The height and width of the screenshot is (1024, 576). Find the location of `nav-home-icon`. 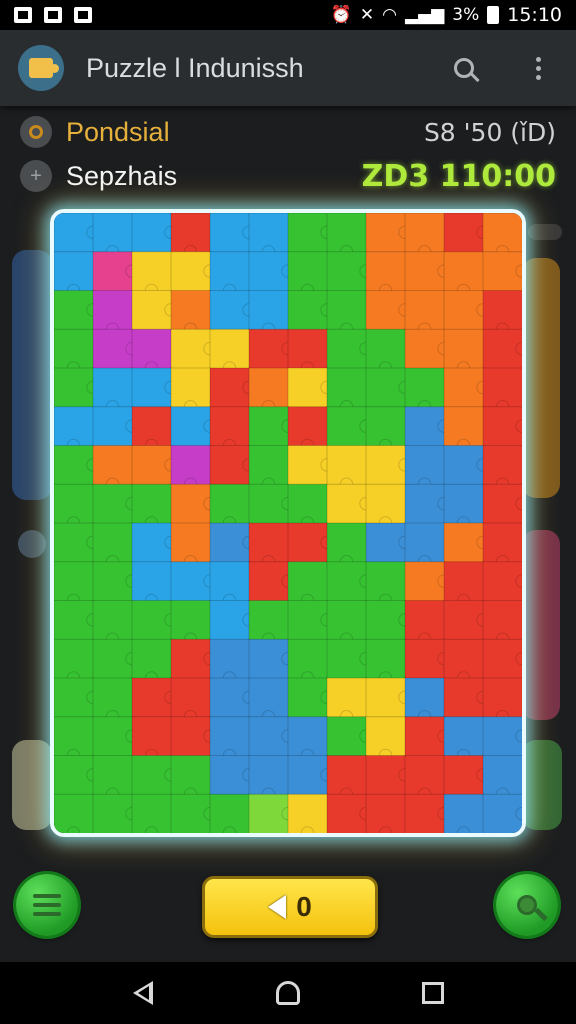

nav-home-icon is located at coordinates (287, 993).